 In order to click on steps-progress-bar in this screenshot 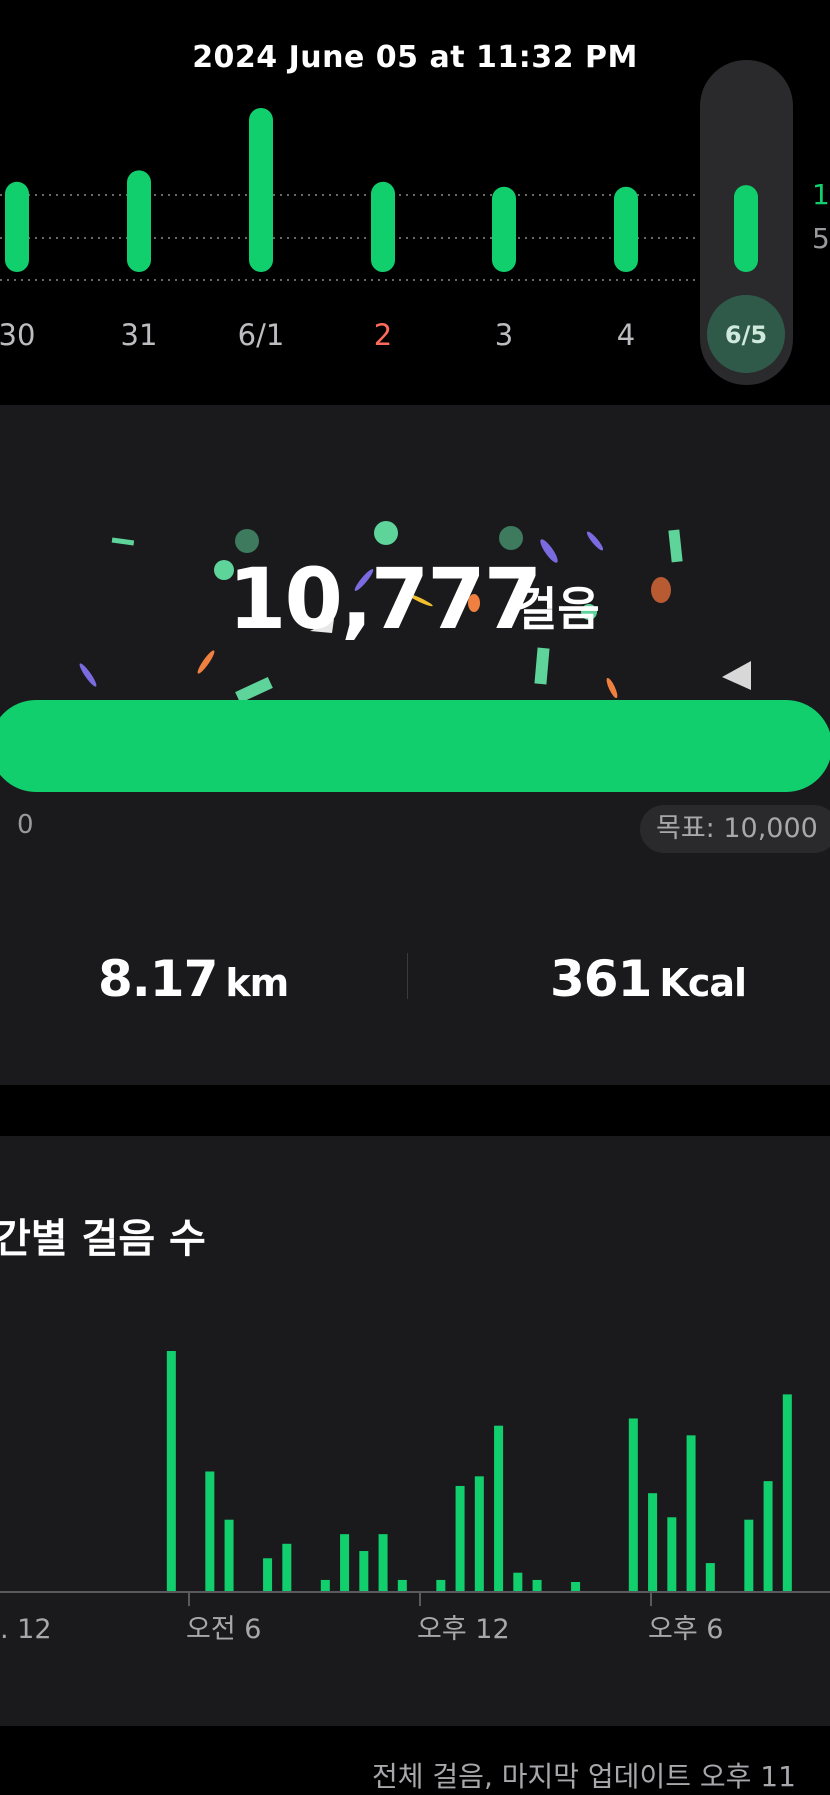, I will do `click(415, 746)`.